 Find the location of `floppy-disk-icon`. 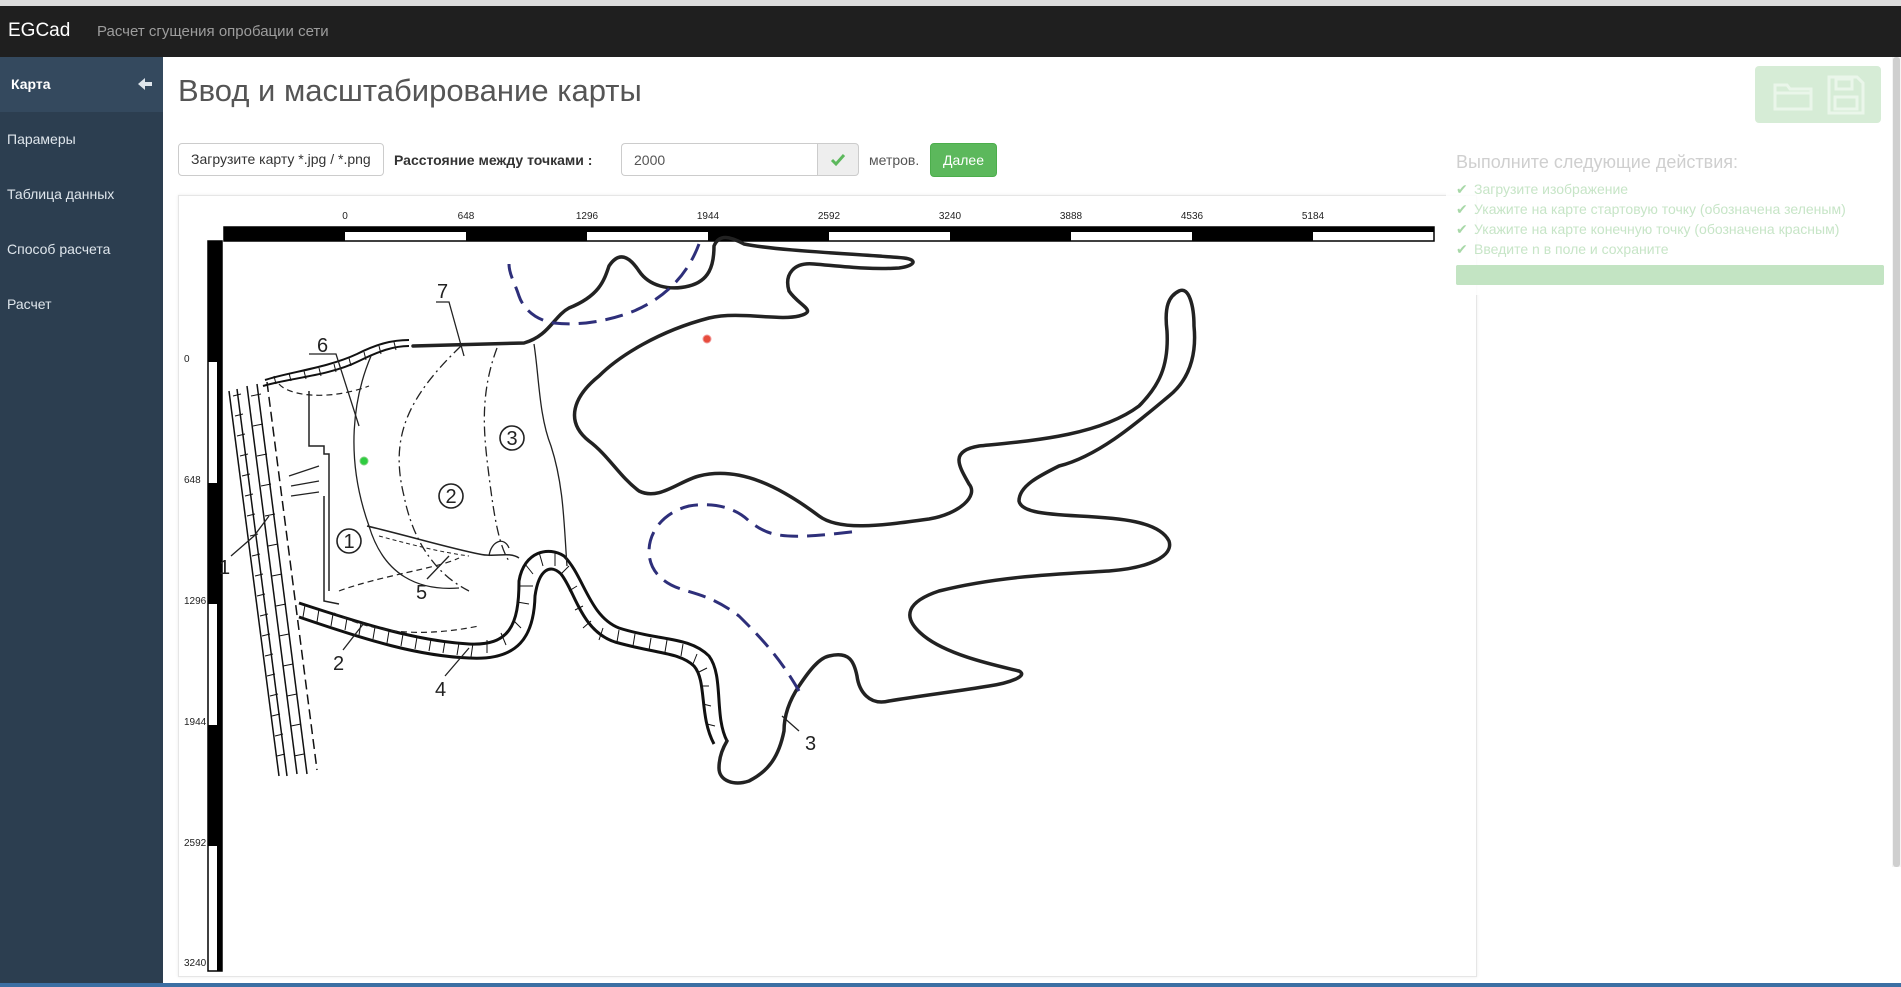

floppy-disk-icon is located at coordinates (1845, 95).